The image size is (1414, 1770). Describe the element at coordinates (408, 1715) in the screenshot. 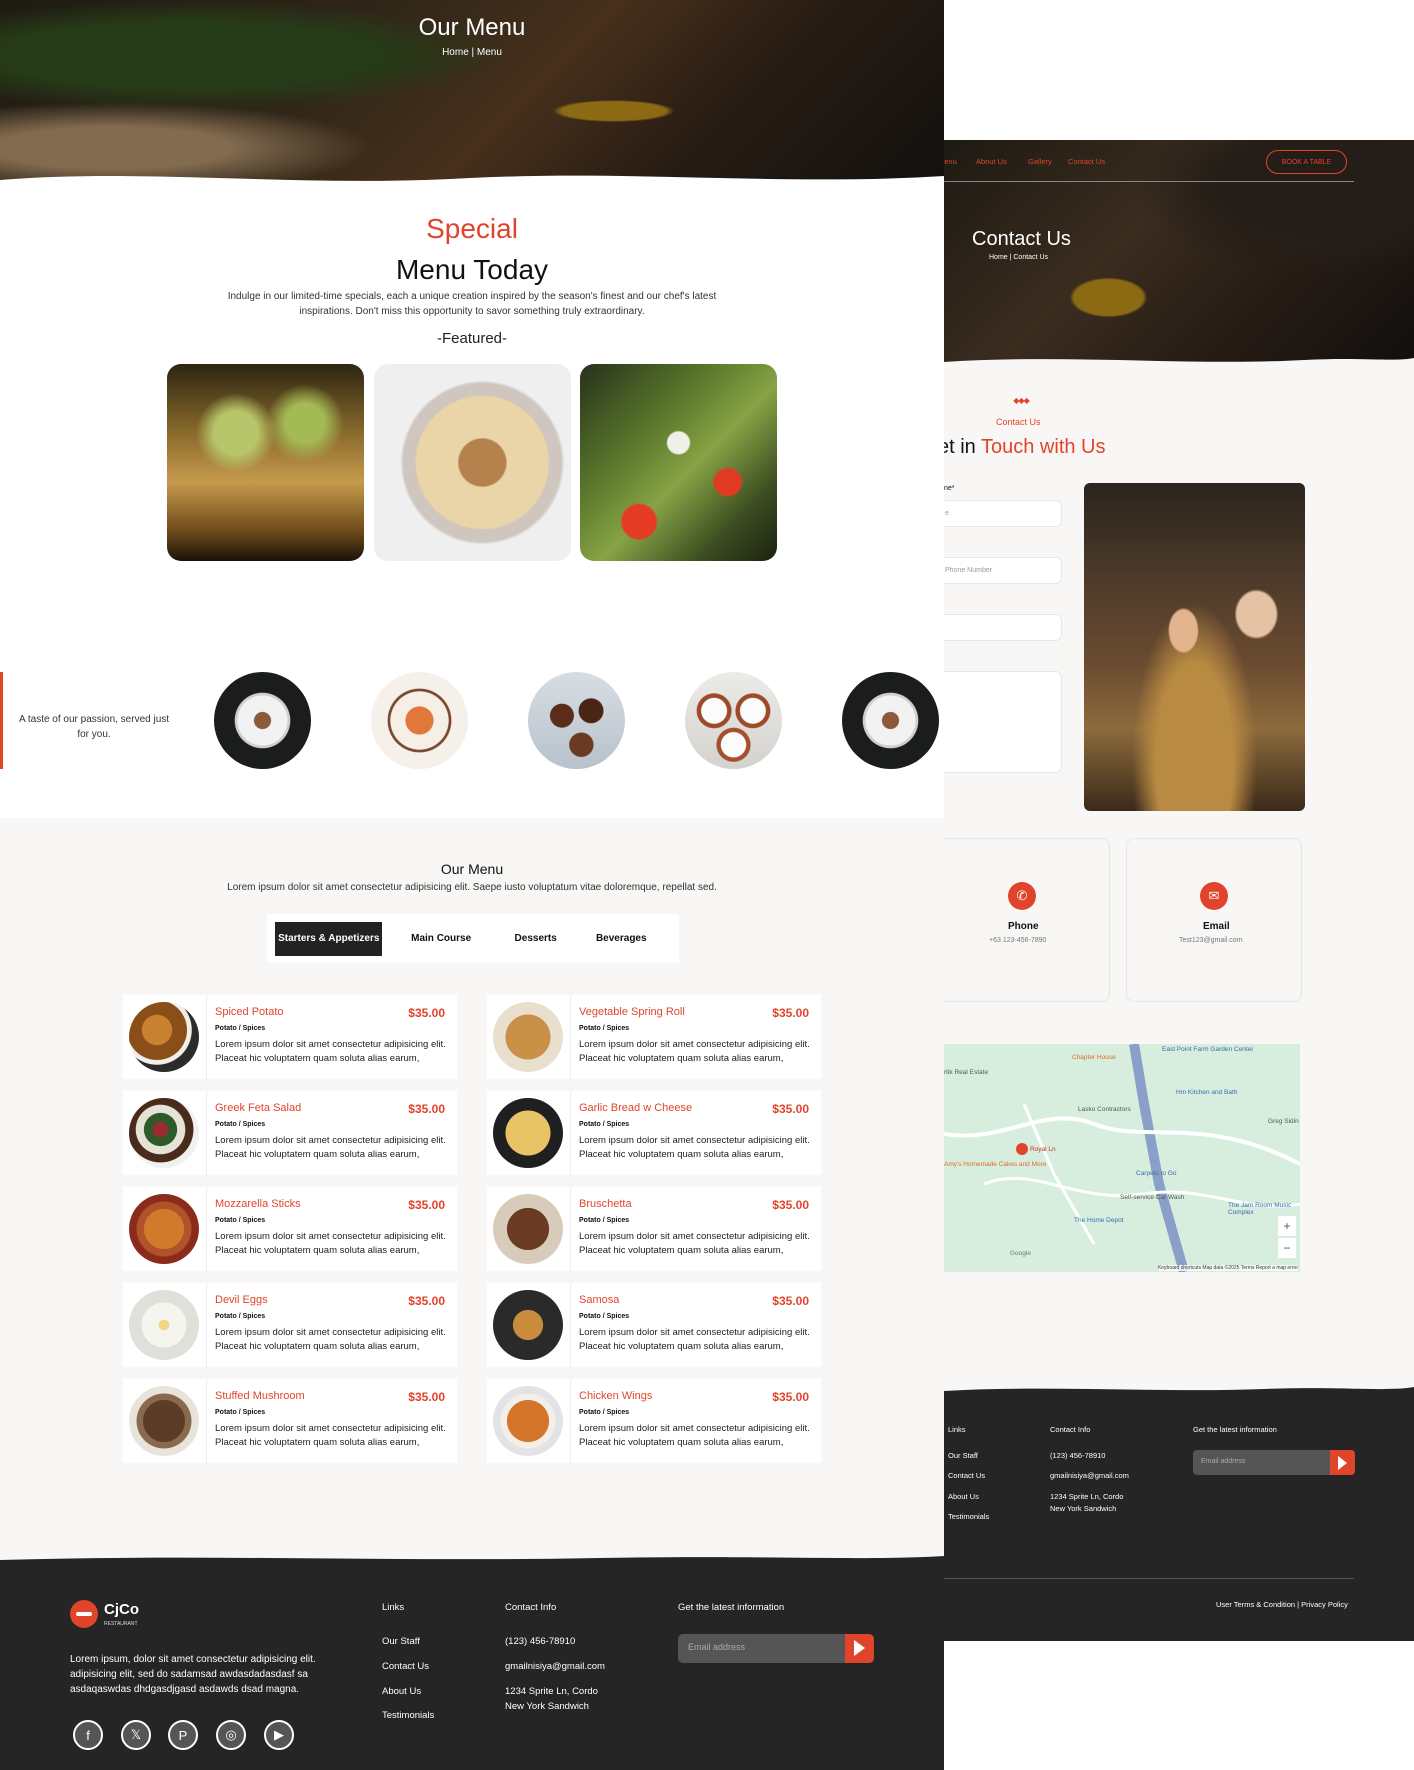

I see `footer-link-testimonials: Testimonials` at that location.